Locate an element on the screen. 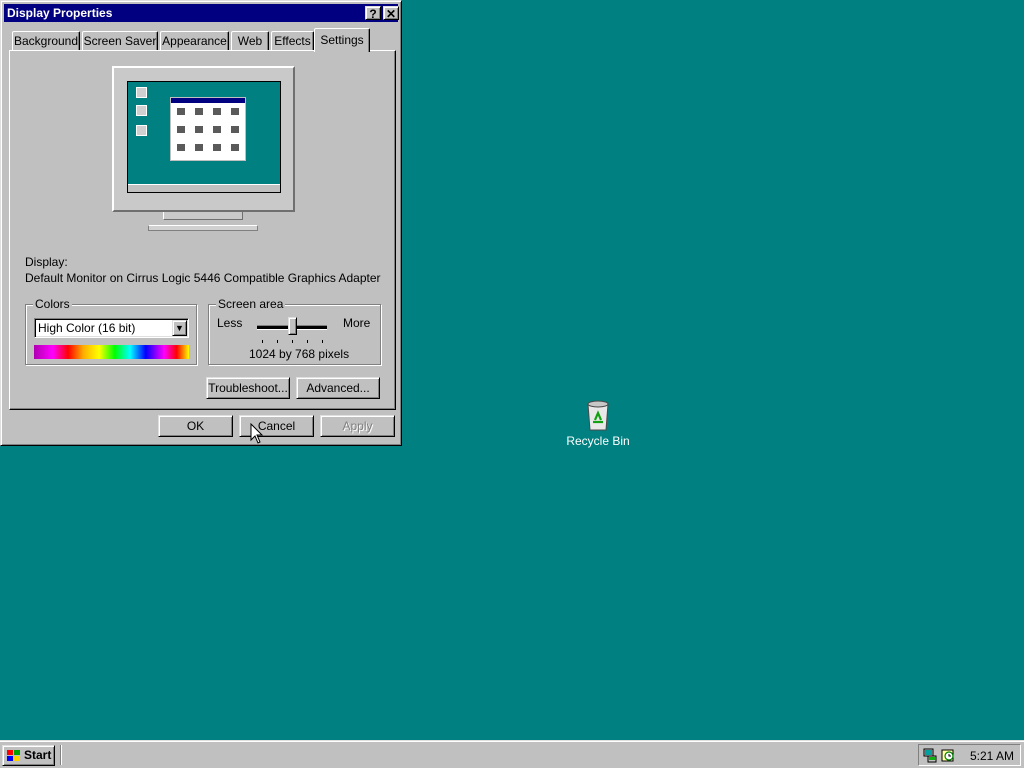  screen-area-group: Screen area Less More 1024 by 768 pixels is located at coordinates (294, 331).